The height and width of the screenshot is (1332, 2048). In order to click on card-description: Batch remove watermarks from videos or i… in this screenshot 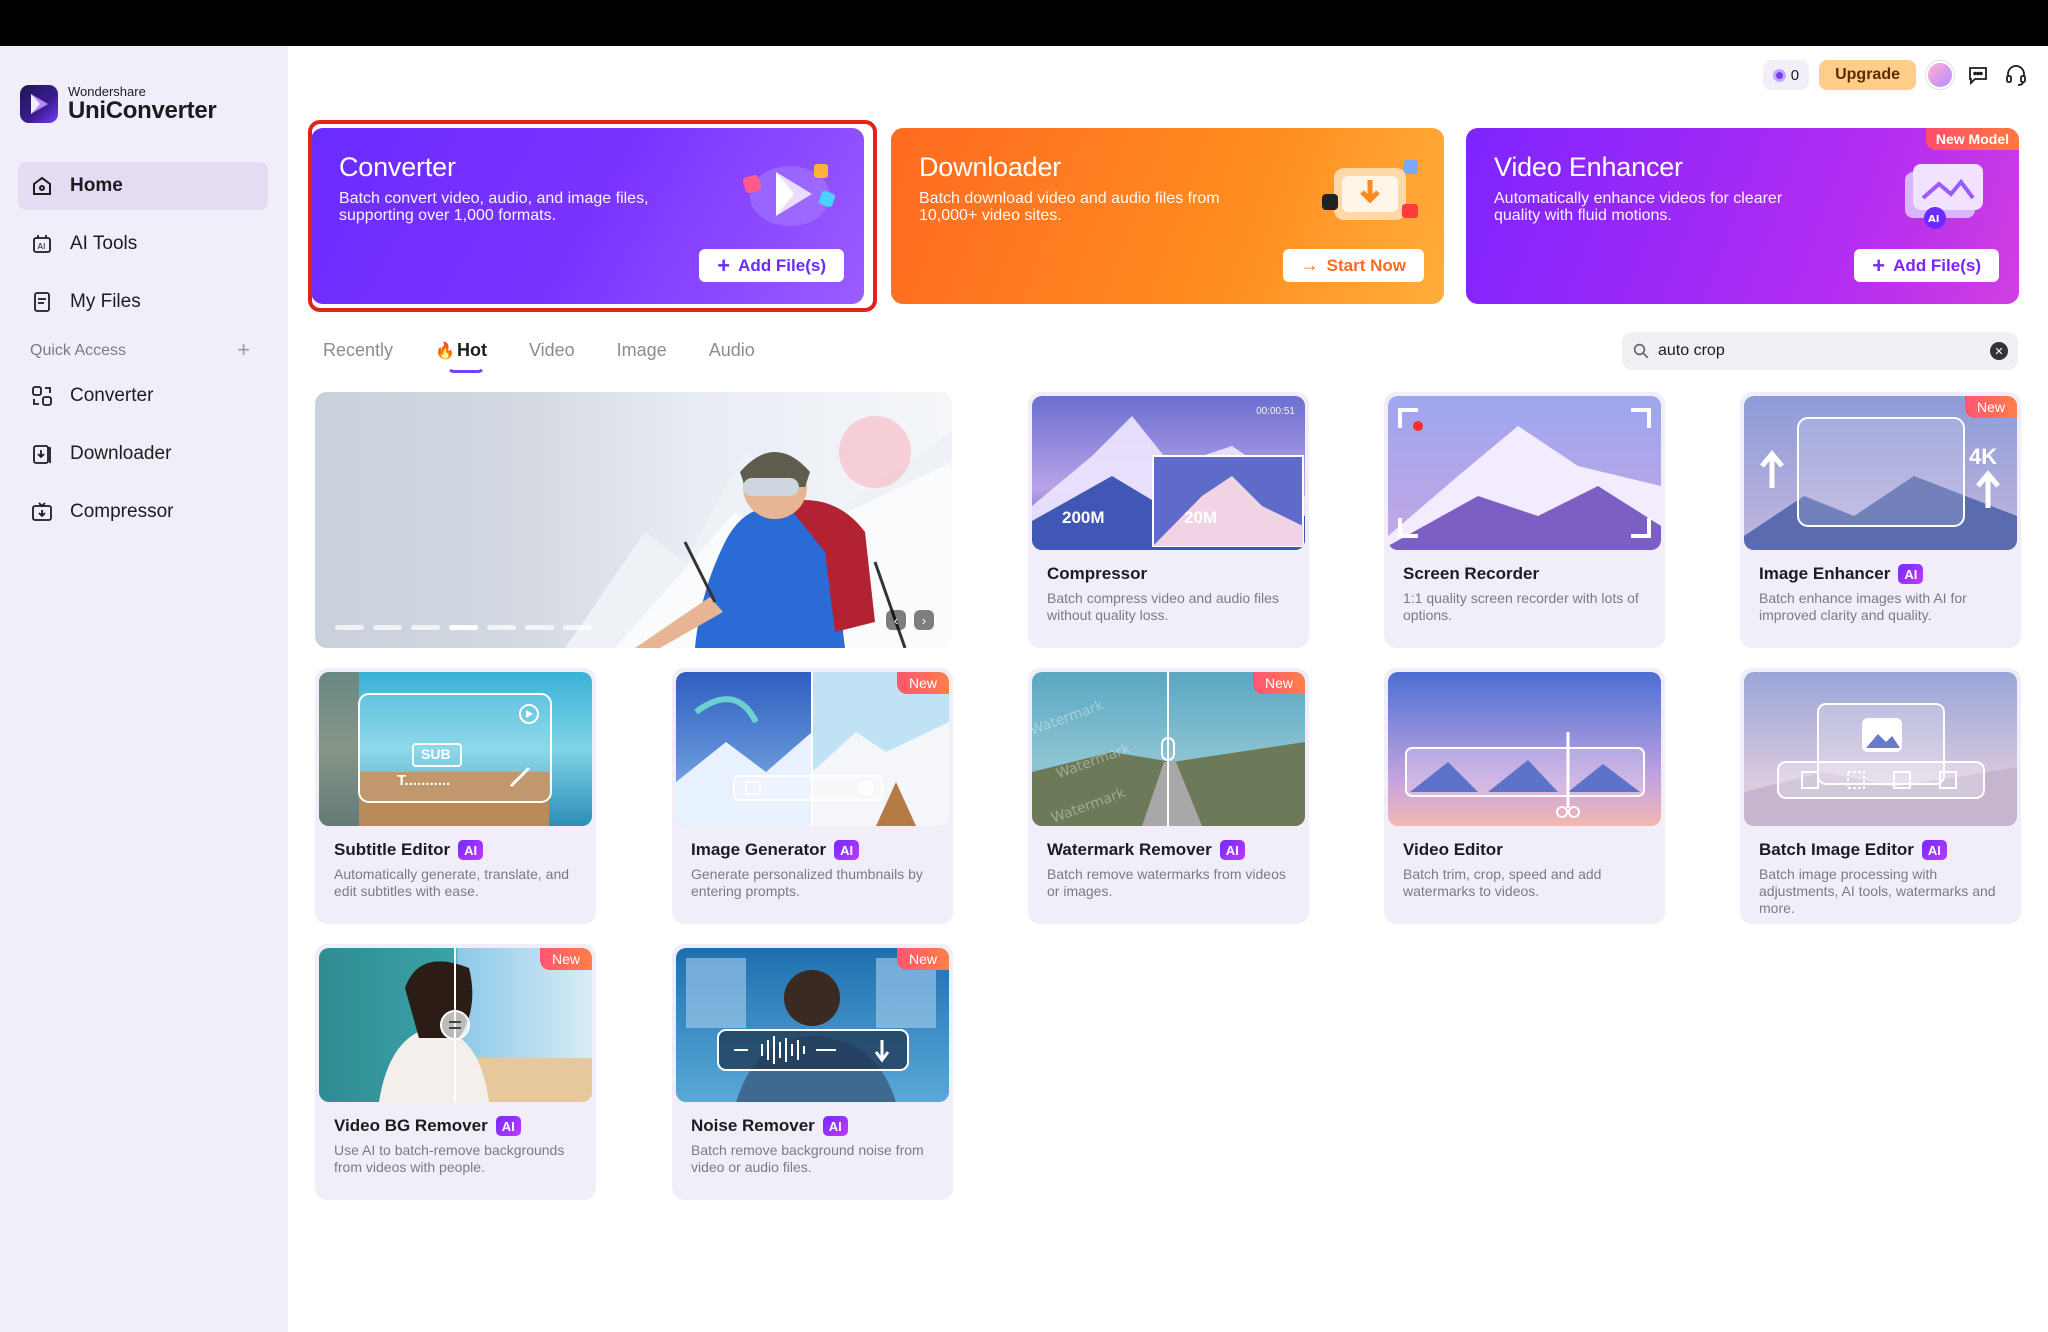, I will do `click(1166, 882)`.